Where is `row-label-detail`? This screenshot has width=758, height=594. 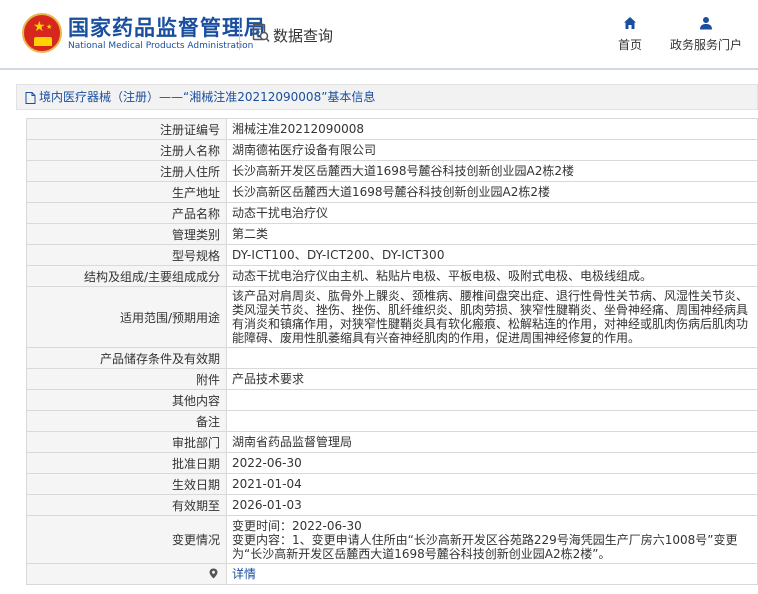
row-label-detail is located at coordinates (126, 574).